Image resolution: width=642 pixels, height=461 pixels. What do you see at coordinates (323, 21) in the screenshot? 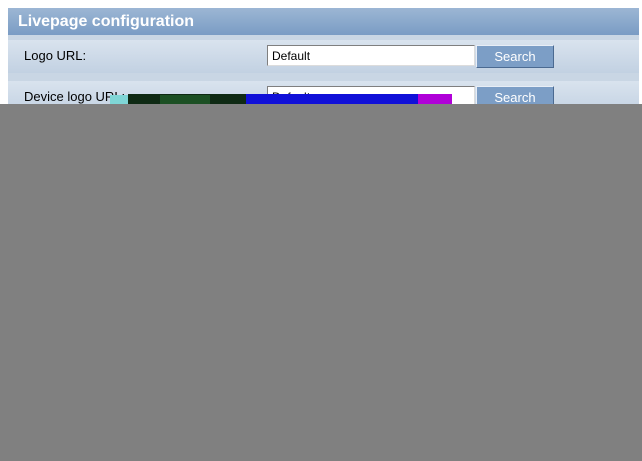
I see `panel-title: Livepage configuration` at bounding box center [323, 21].